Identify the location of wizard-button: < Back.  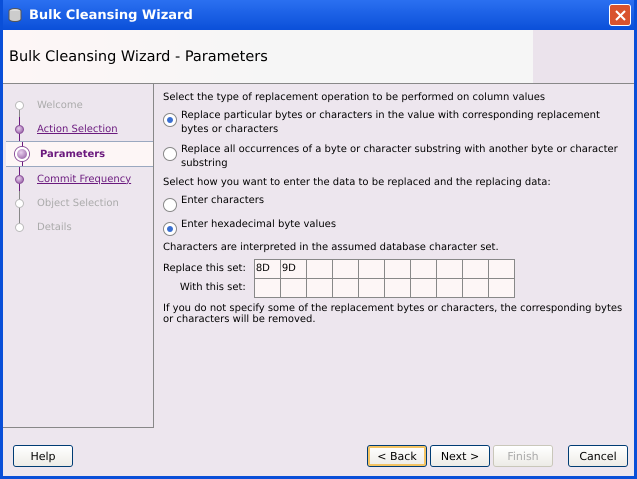
(397, 456).